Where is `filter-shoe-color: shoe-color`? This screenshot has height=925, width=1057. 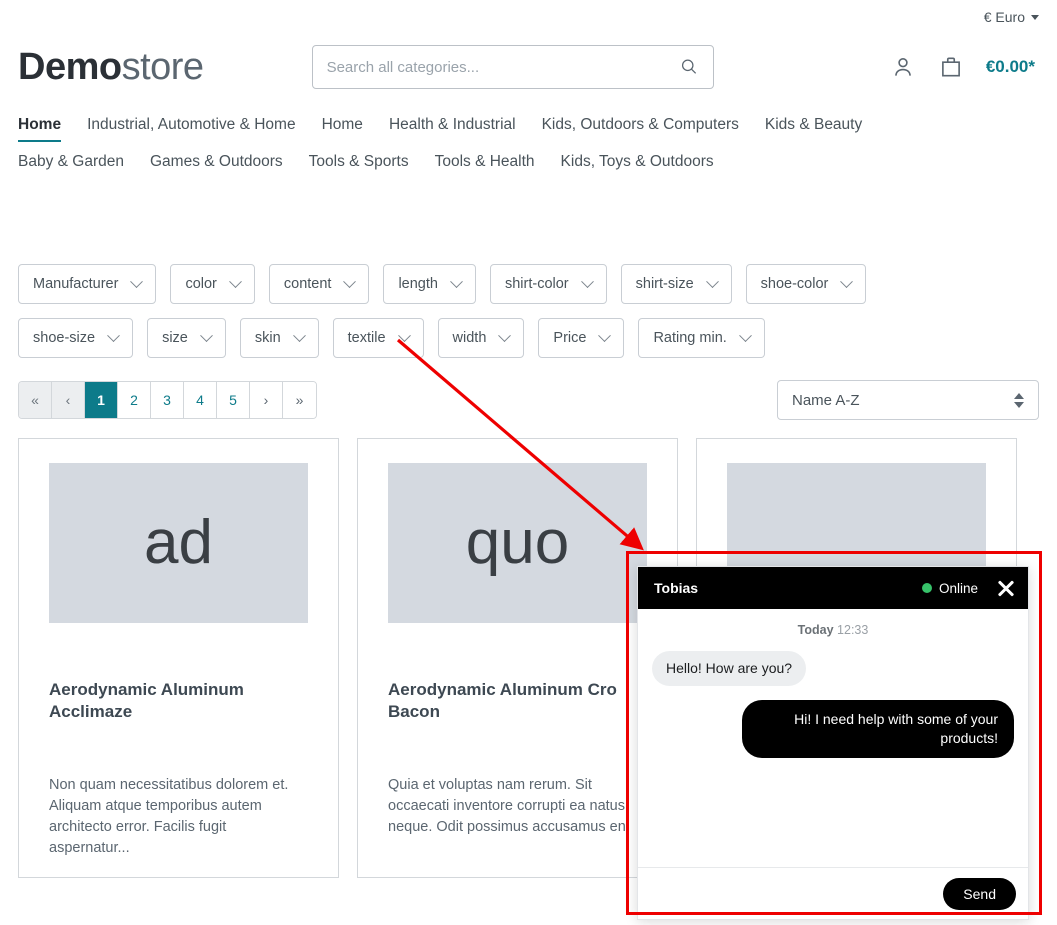
filter-shoe-color: shoe-color is located at coordinates (806, 284).